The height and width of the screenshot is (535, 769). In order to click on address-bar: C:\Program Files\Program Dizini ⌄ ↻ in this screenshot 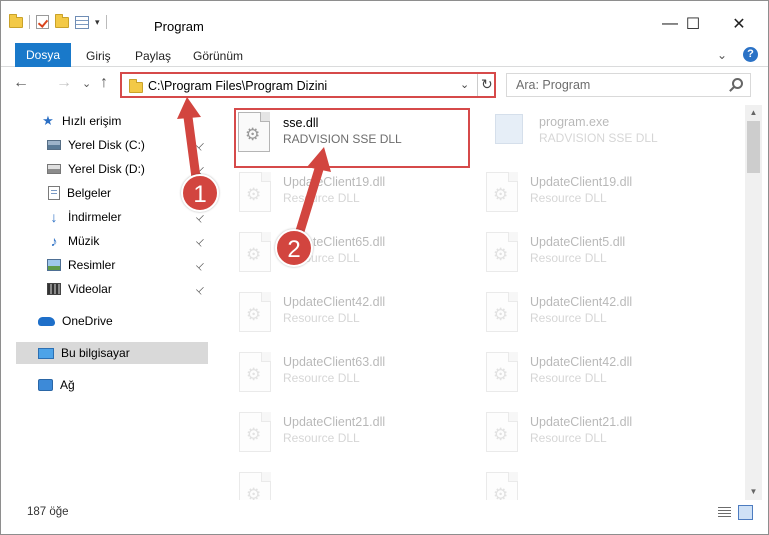, I will do `click(308, 85)`.